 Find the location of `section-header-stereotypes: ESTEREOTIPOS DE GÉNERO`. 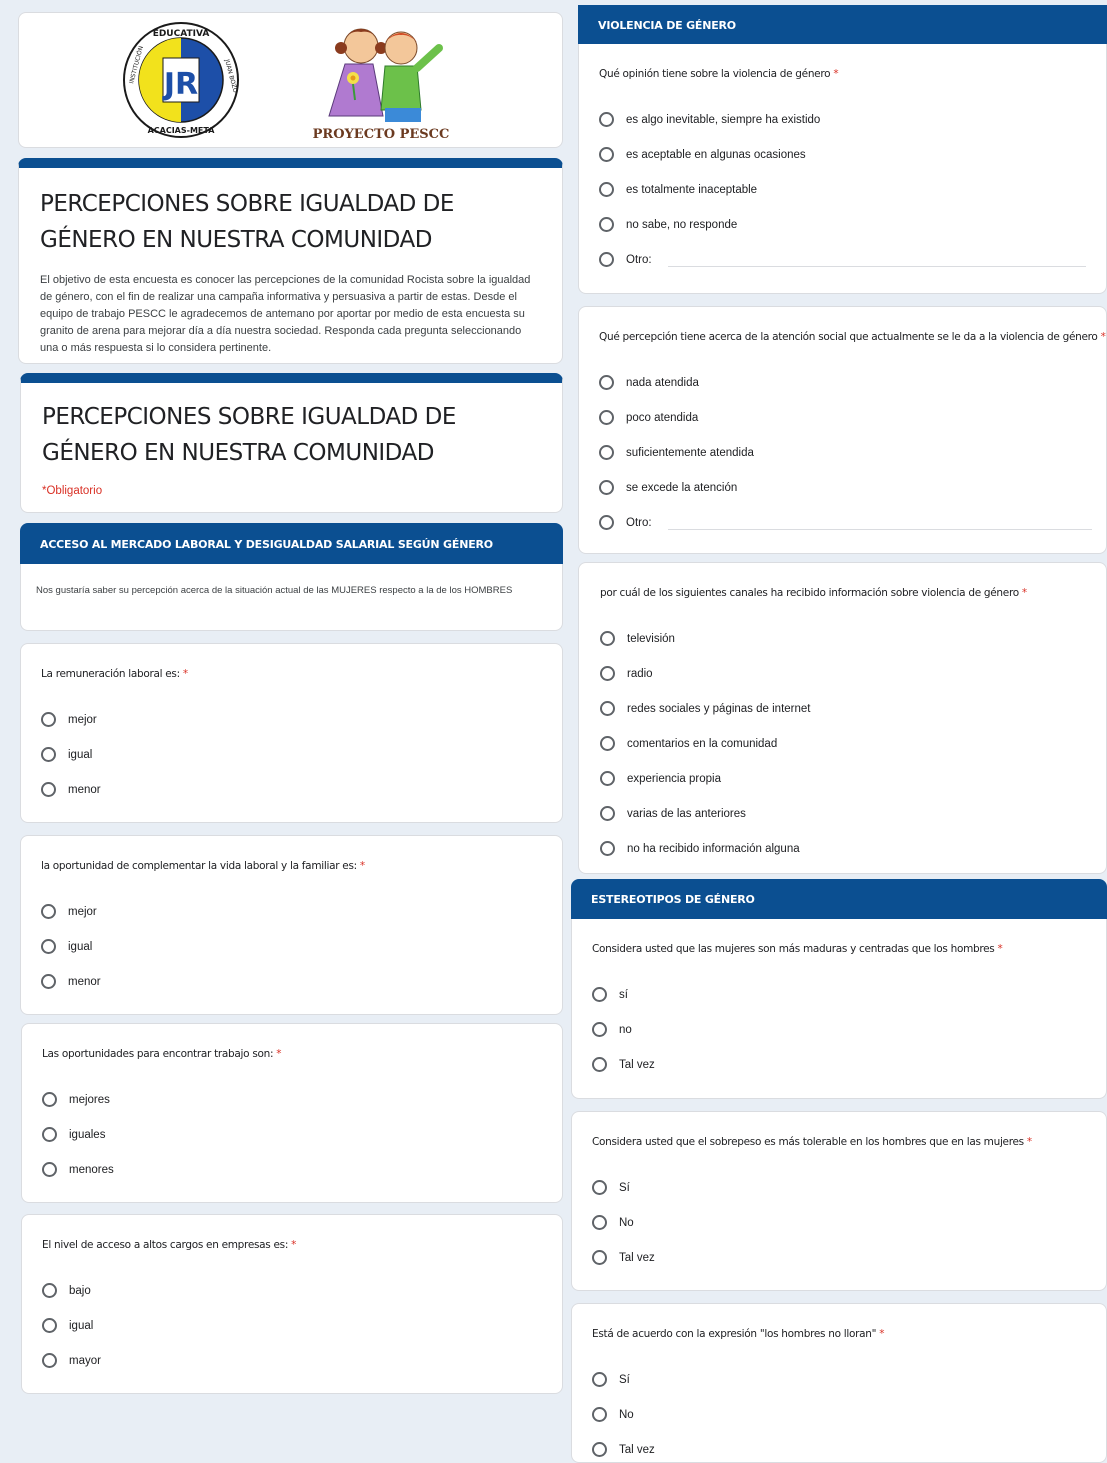

section-header-stereotypes: ESTEREOTIPOS DE GÉNERO is located at coordinates (839, 899).